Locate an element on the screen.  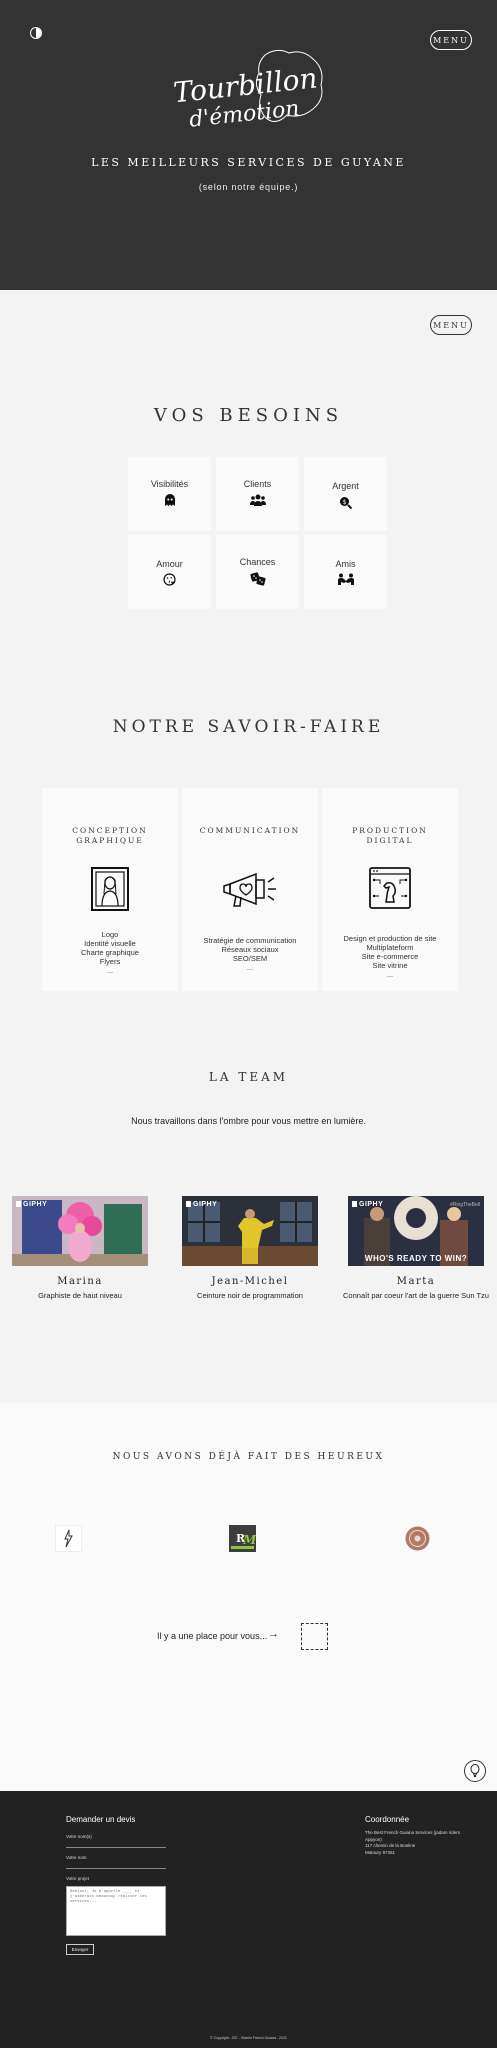
member-name: Marta is located at coordinates (416, 1281).